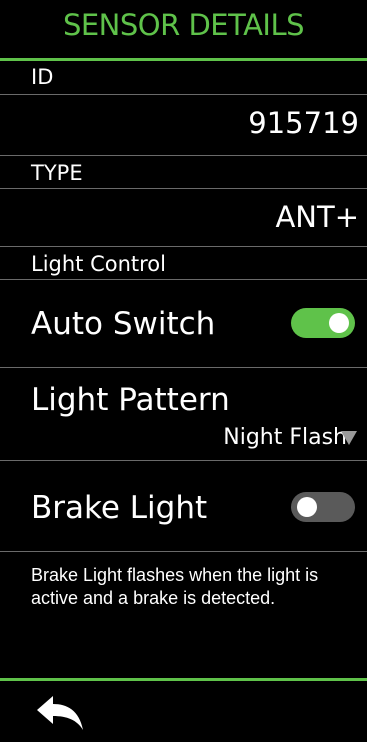  Describe the element at coordinates (130, 400) in the screenshot. I see `light-pattern-label: Light Pattern` at that location.